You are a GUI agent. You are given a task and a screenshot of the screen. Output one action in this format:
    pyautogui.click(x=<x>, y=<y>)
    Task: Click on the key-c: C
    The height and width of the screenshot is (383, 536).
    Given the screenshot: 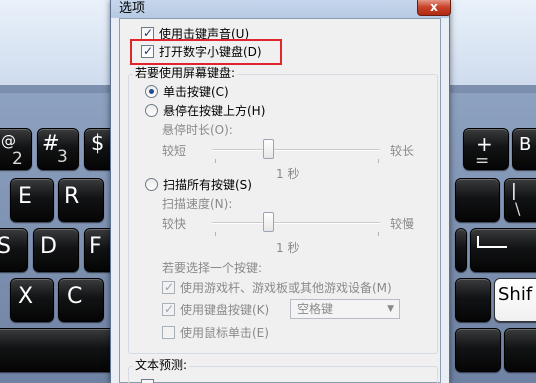 What is the action you would take?
    pyautogui.click(x=81, y=300)
    